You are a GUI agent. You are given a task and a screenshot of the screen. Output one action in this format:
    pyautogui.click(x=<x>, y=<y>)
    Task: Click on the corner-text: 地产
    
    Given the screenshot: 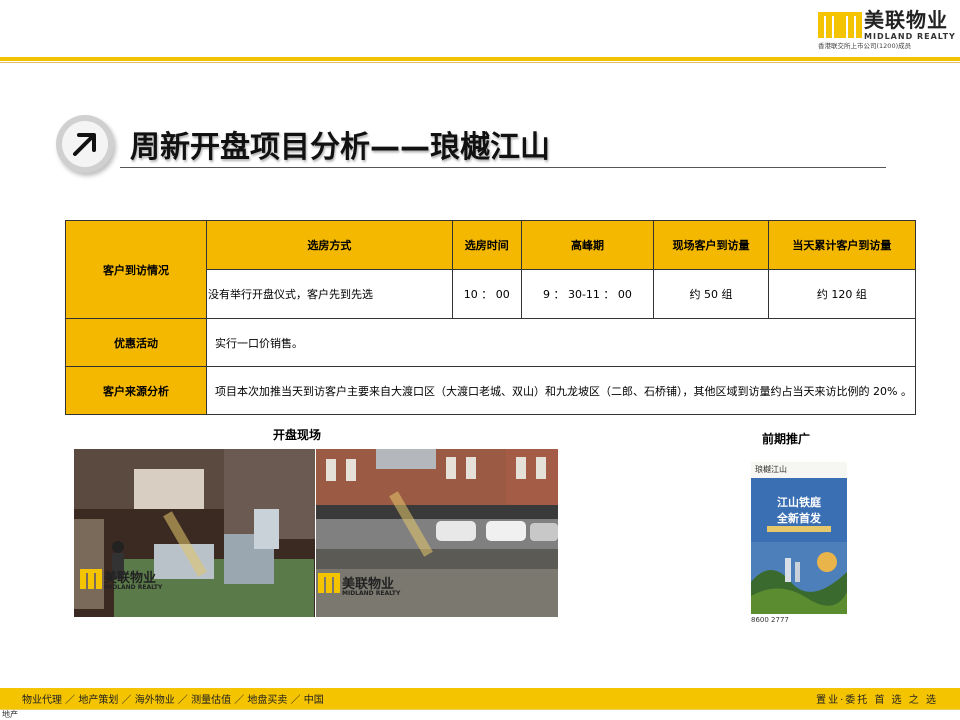 What is the action you would take?
    pyautogui.click(x=10, y=714)
    